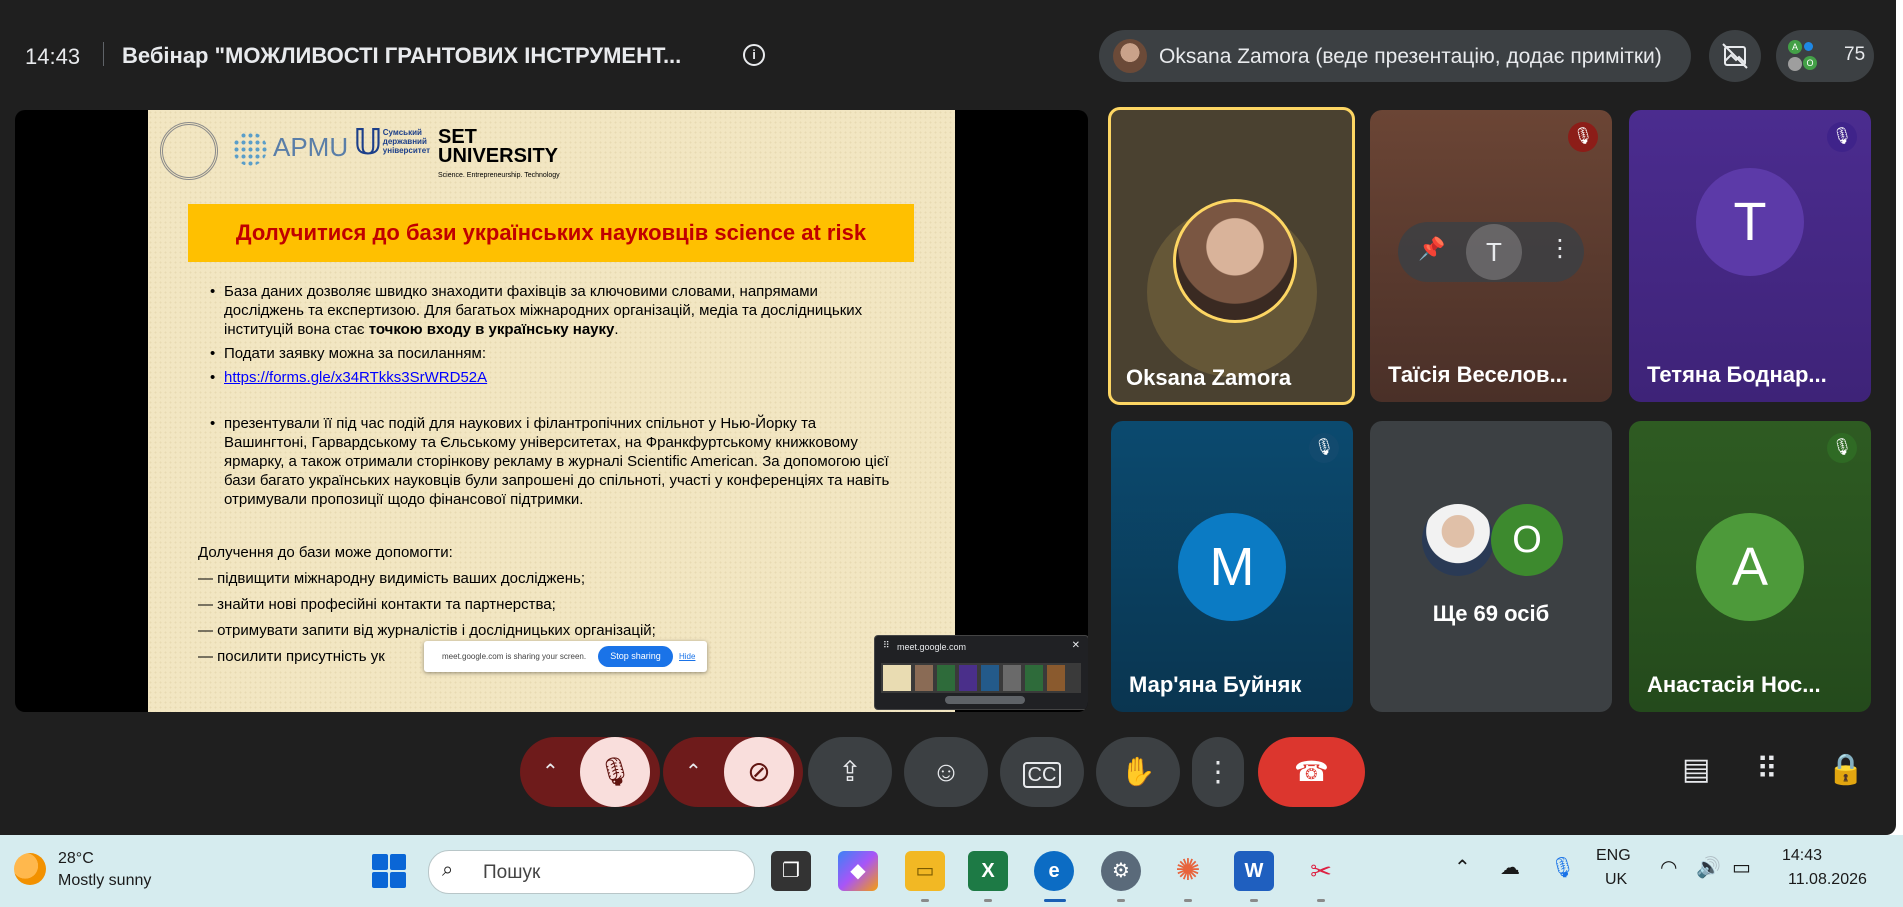  What do you see at coordinates (858, 871) in the screenshot?
I see `copilot-icon: ◆` at bounding box center [858, 871].